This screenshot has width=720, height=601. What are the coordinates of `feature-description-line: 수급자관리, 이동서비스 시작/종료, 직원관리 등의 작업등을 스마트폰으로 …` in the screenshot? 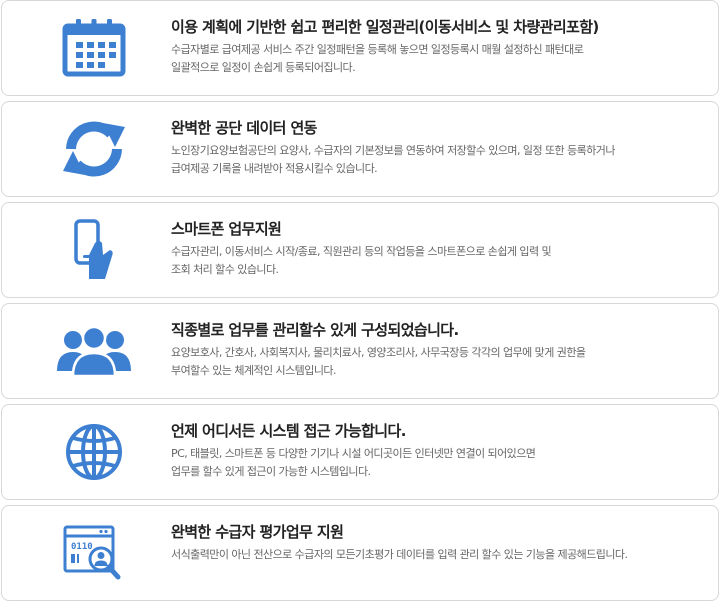 It's located at (361, 251).